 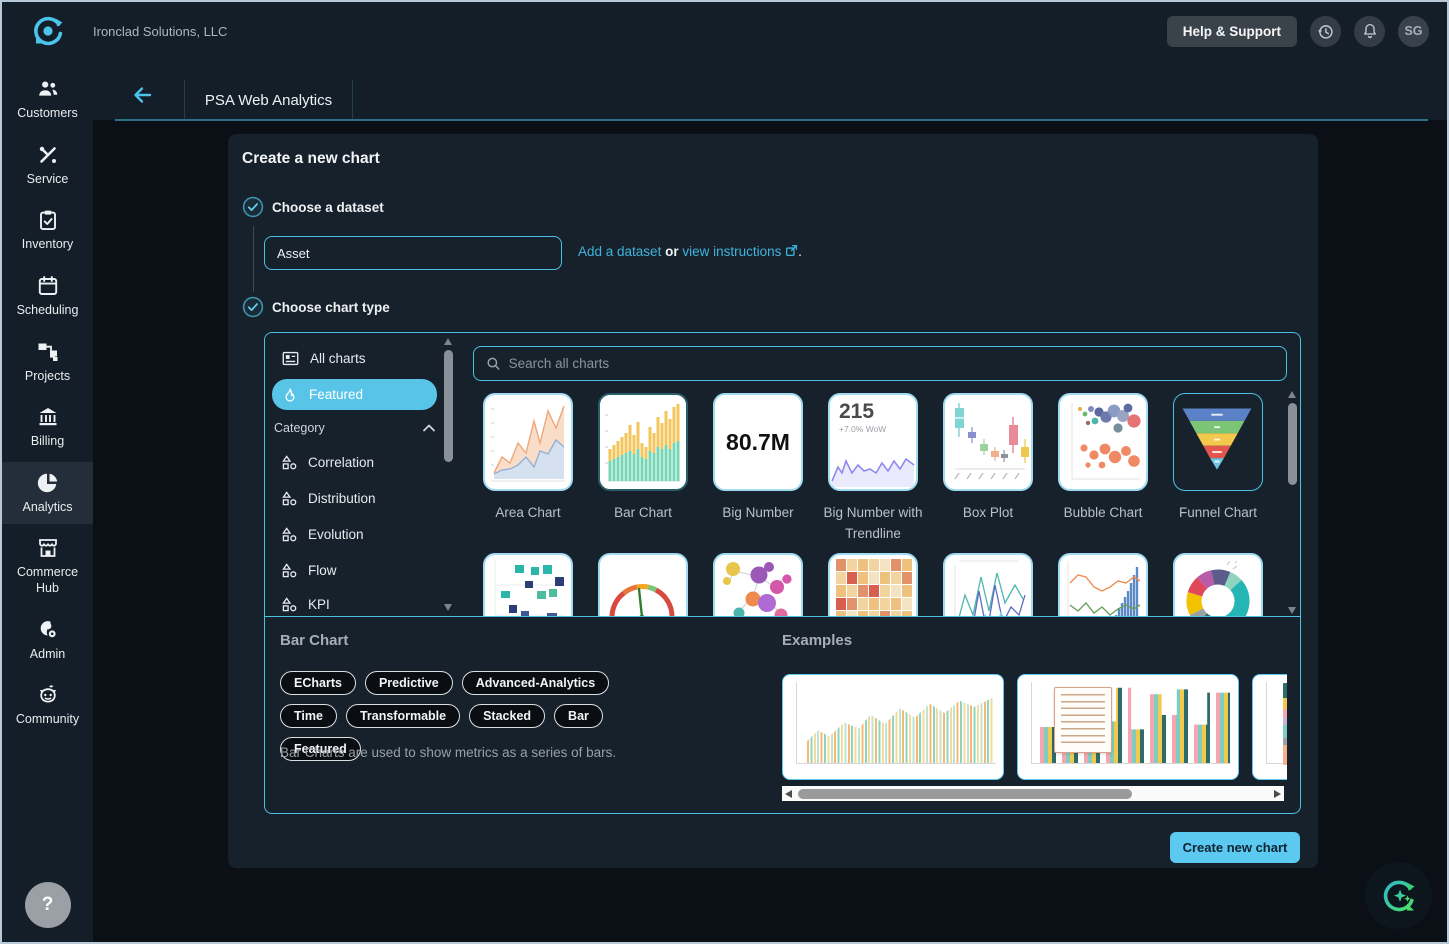 I want to click on step2-label: Choose chart type, so click(x=331, y=307).